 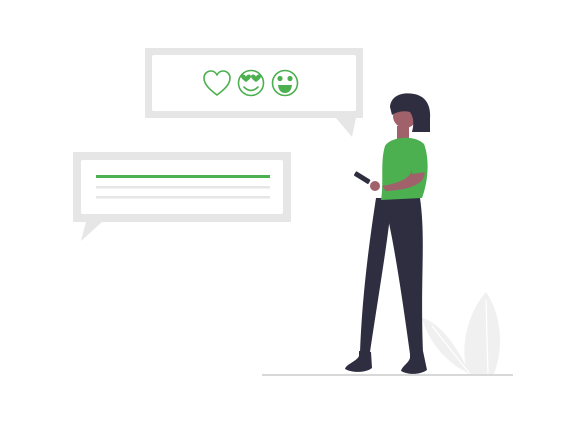 What do you see at coordinates (461, 333) in the screenshot?
I see `plant` at bounding box center [461, 333].